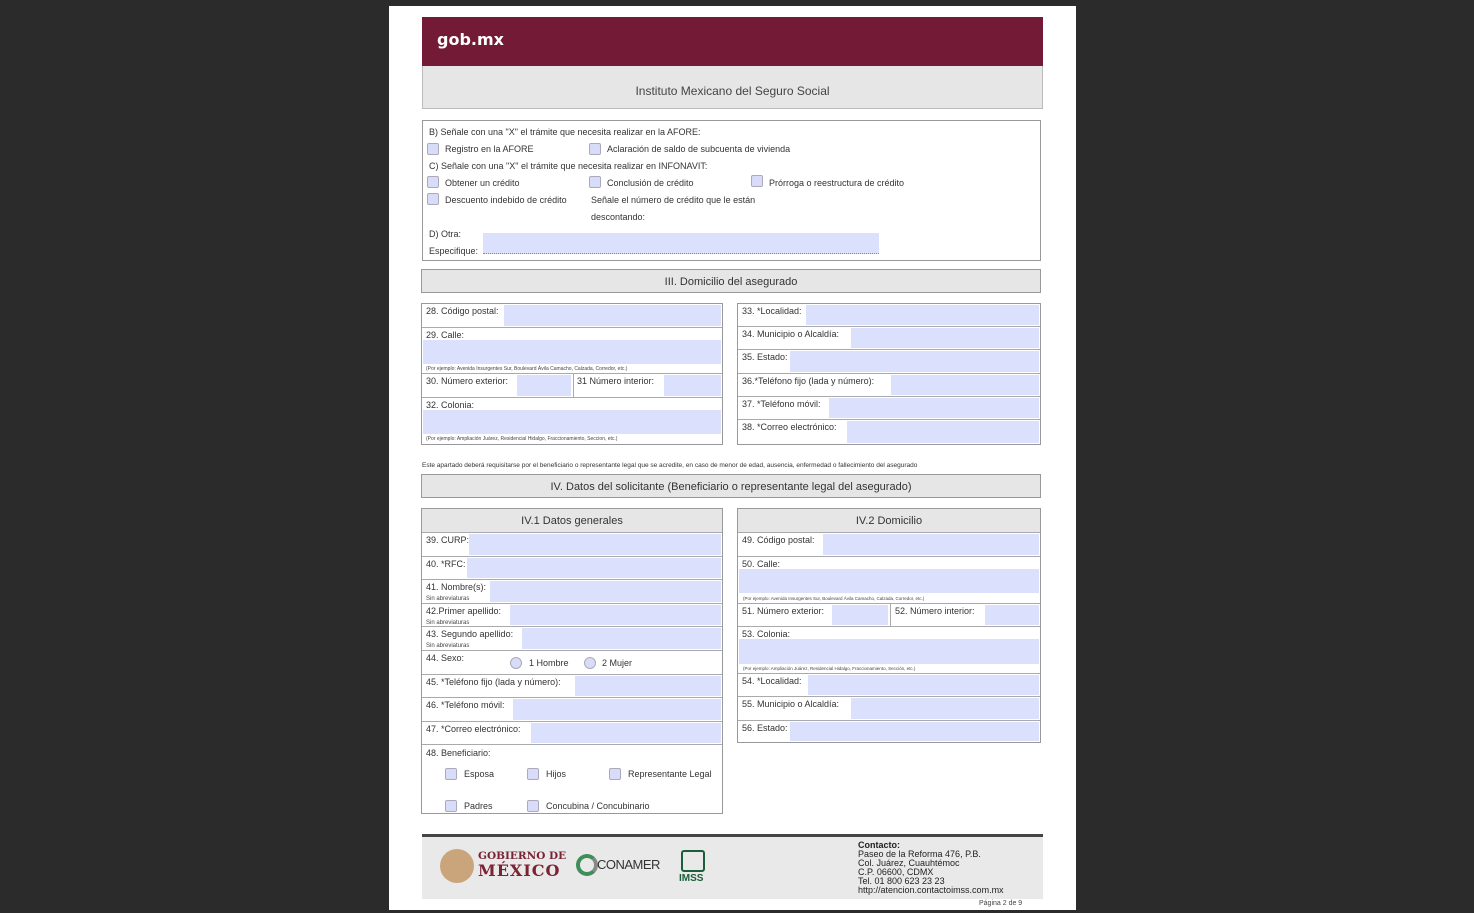  What do you see at coordinates (470, 634) in the screenshot?
I see `segundo-apellido-label: 43. Segundo apellido:` at bounding box center [470, 634].